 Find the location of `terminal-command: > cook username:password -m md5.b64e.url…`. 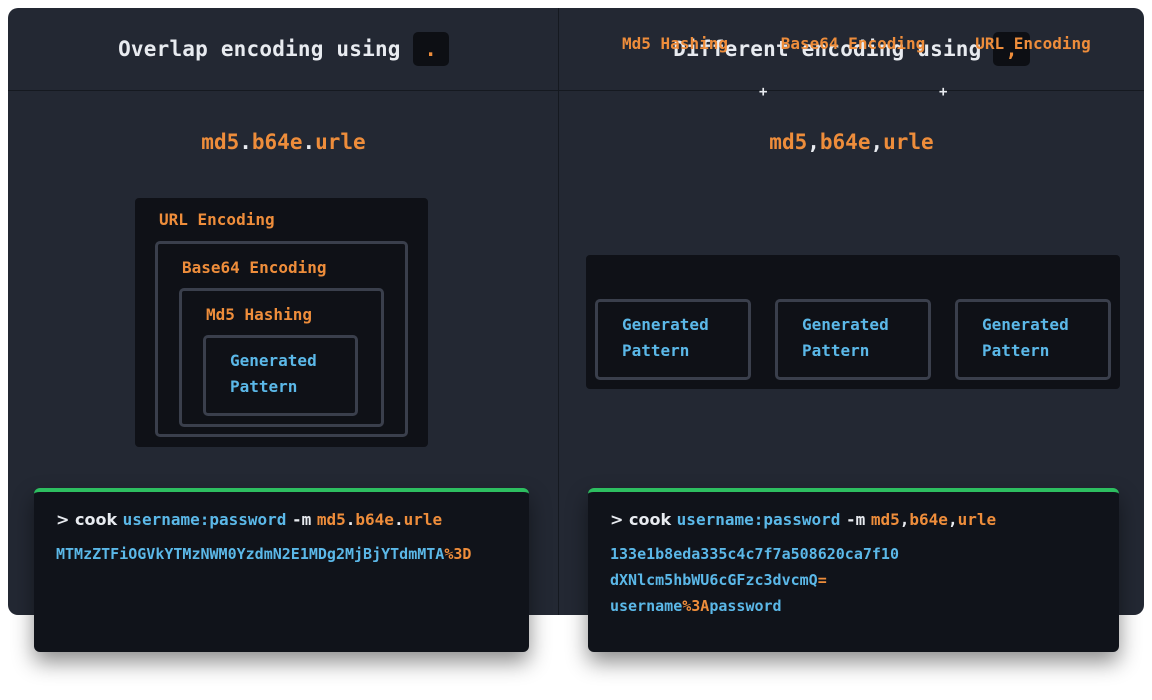

terminal-command: > cook username:password -m md5.b64e.url… is located at coordinates (282, 519).